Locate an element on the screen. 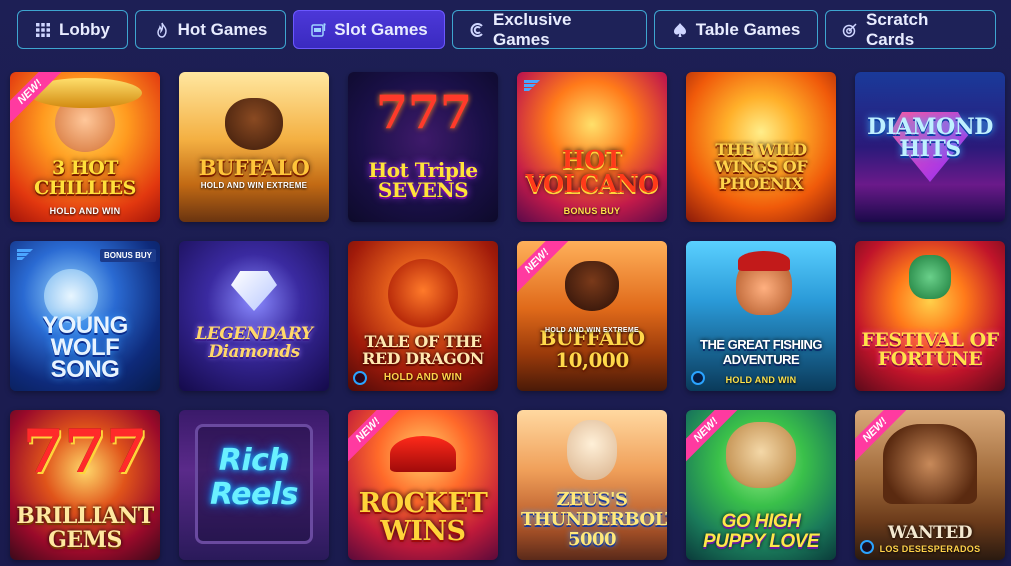 Image resolution: width=1011 pixels, height=566 pixels. tab-table-games: Table Games is located at coordinates (736, 29).